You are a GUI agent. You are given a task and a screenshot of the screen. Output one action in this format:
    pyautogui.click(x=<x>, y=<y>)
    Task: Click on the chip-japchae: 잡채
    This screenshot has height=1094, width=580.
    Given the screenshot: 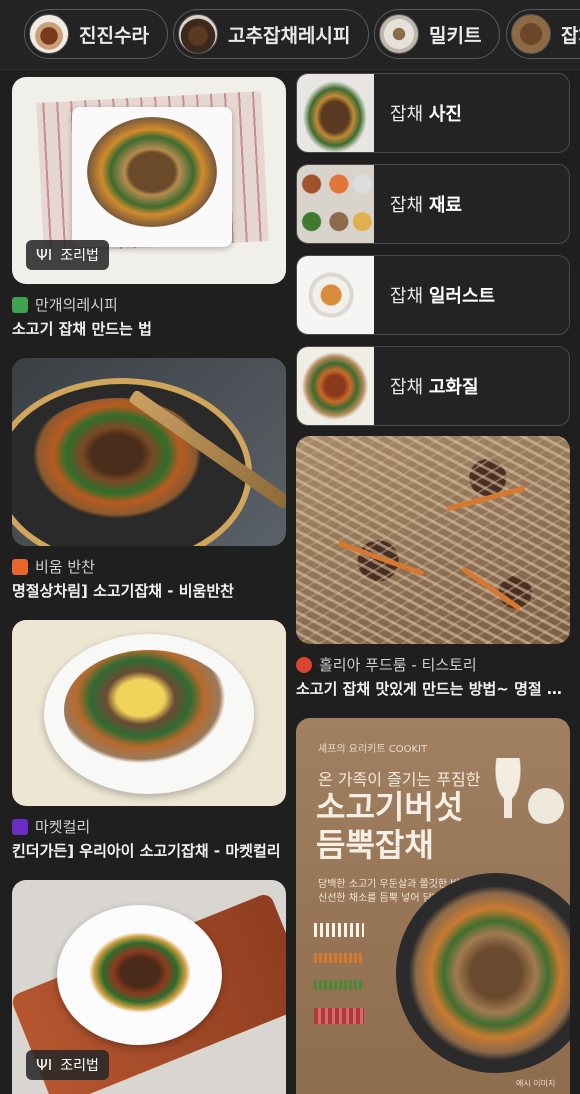 What is the action you would take?
    pyautogui.click(x=543, y=34)
    